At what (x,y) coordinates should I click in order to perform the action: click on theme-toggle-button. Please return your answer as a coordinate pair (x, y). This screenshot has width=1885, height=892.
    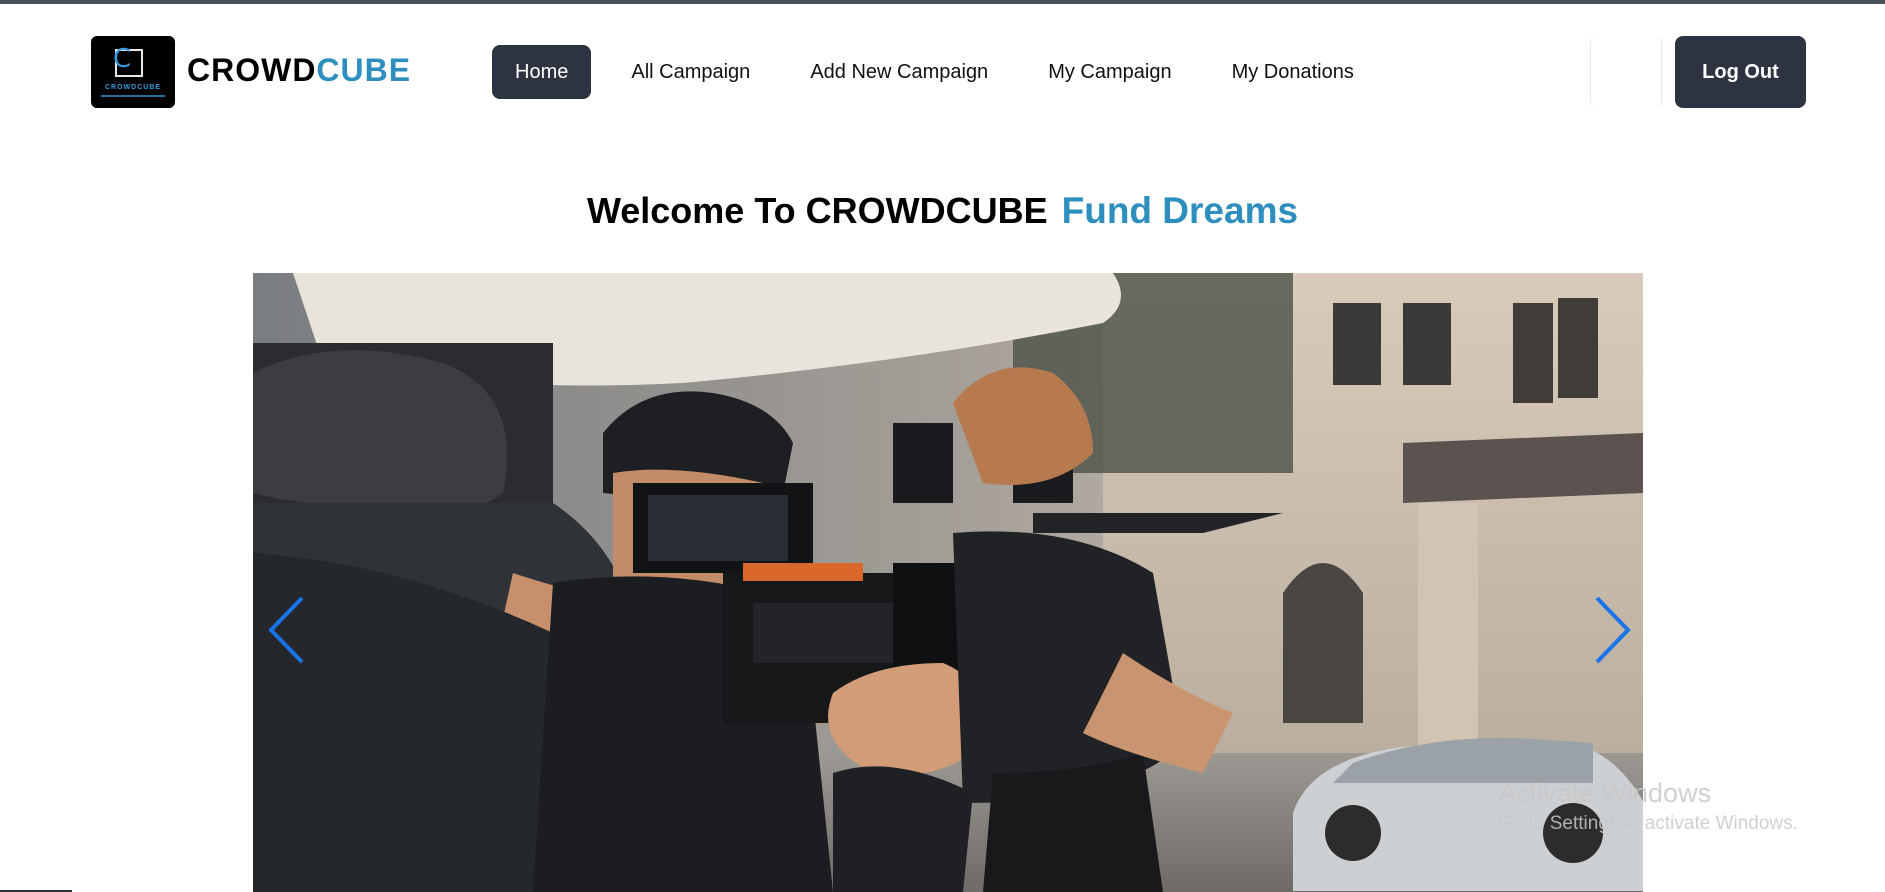
    Looking at the image, I should click on (1626, 72).